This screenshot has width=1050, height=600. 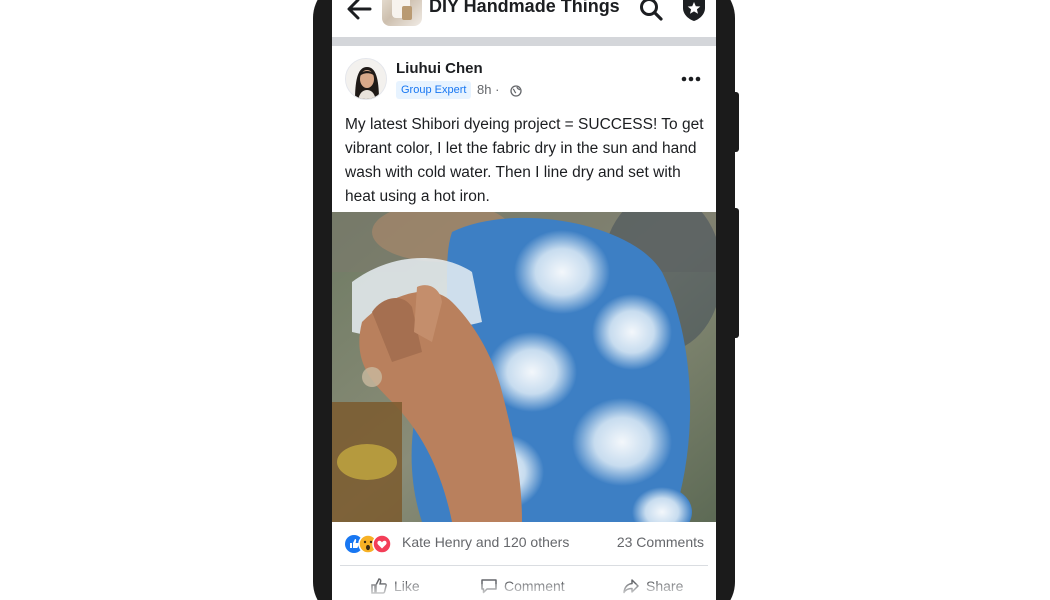 I want to click on comment-count: 23 Comments, so click(x=660, y=542).